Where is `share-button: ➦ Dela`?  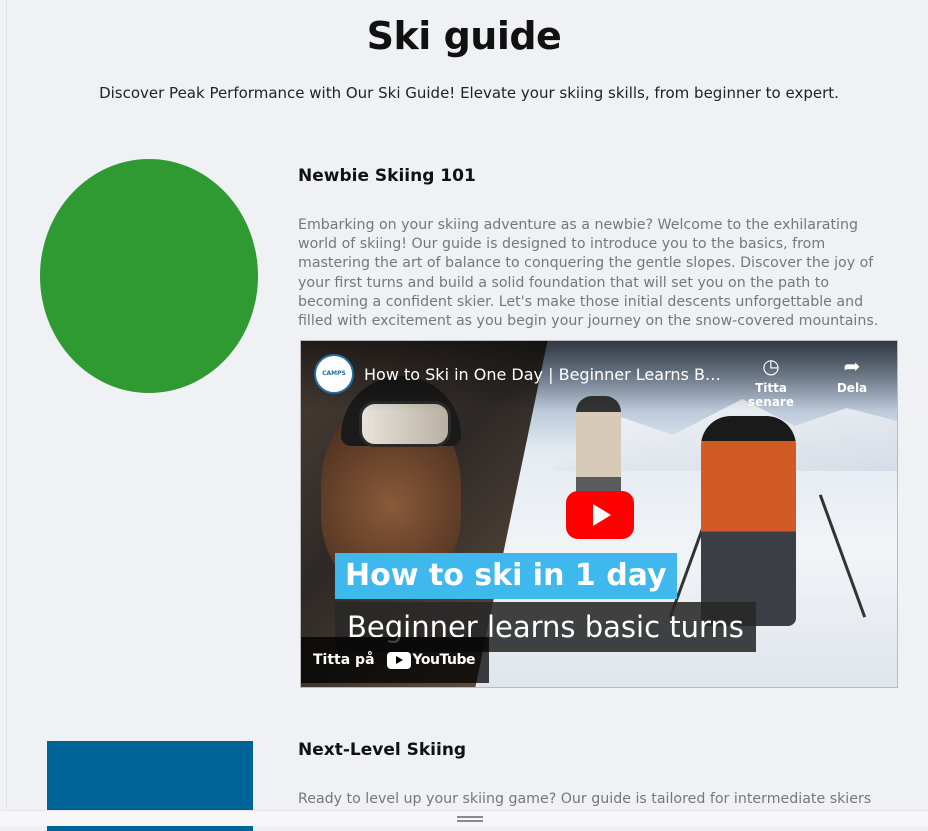
share-button: ➦ Dela is located at coordinates (852, 375).